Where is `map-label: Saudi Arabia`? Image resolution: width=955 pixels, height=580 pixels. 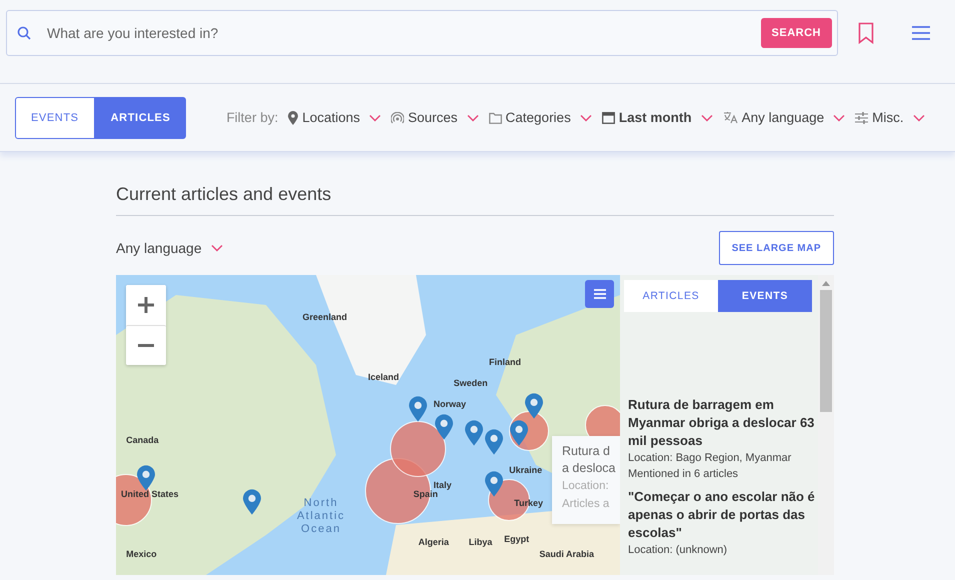 map-label: Saudi Arabia is located at coordinates (566, 554).